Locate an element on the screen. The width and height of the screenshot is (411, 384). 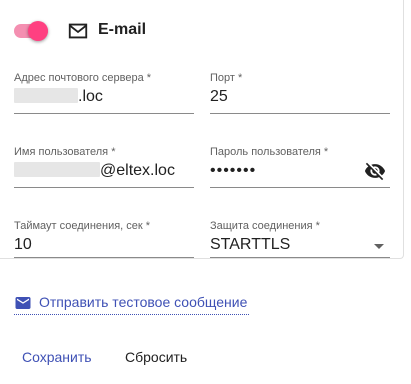
username-value: @eltex.loc is located at coordinates (94, 171).